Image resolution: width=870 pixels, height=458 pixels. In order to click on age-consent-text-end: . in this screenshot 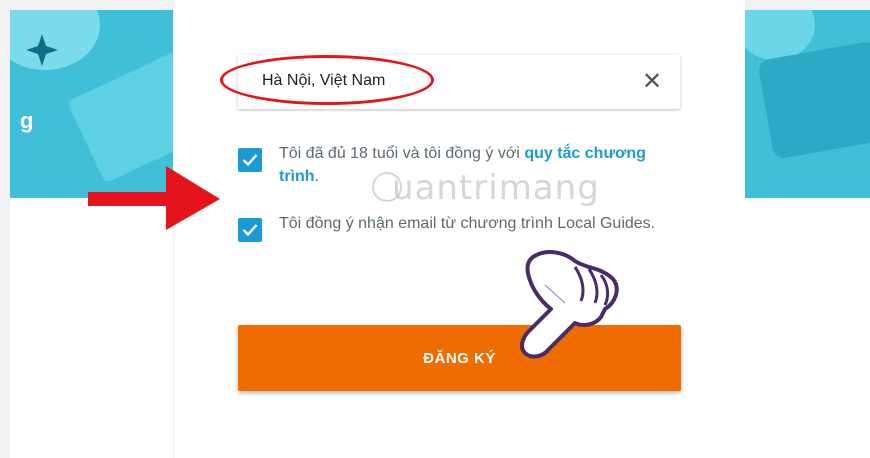, I will do `click(316, 176)`.